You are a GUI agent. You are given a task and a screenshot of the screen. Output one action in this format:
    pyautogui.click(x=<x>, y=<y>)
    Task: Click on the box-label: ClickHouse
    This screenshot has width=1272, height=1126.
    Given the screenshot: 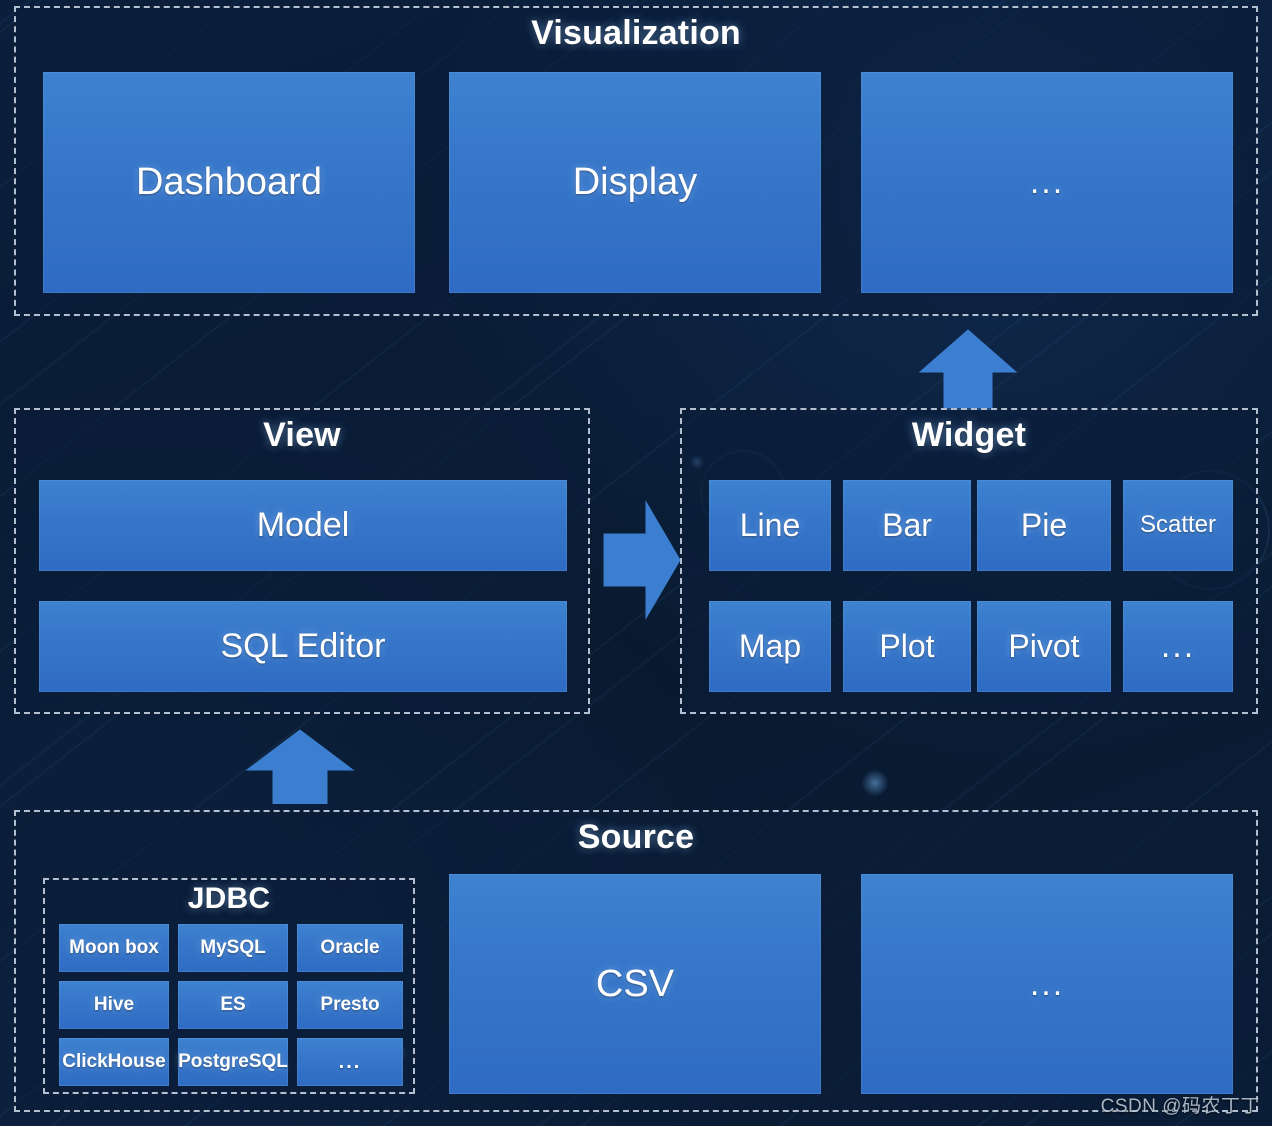 What is the action you would take?
    pyautogui.click(x=114, y=1062)
    